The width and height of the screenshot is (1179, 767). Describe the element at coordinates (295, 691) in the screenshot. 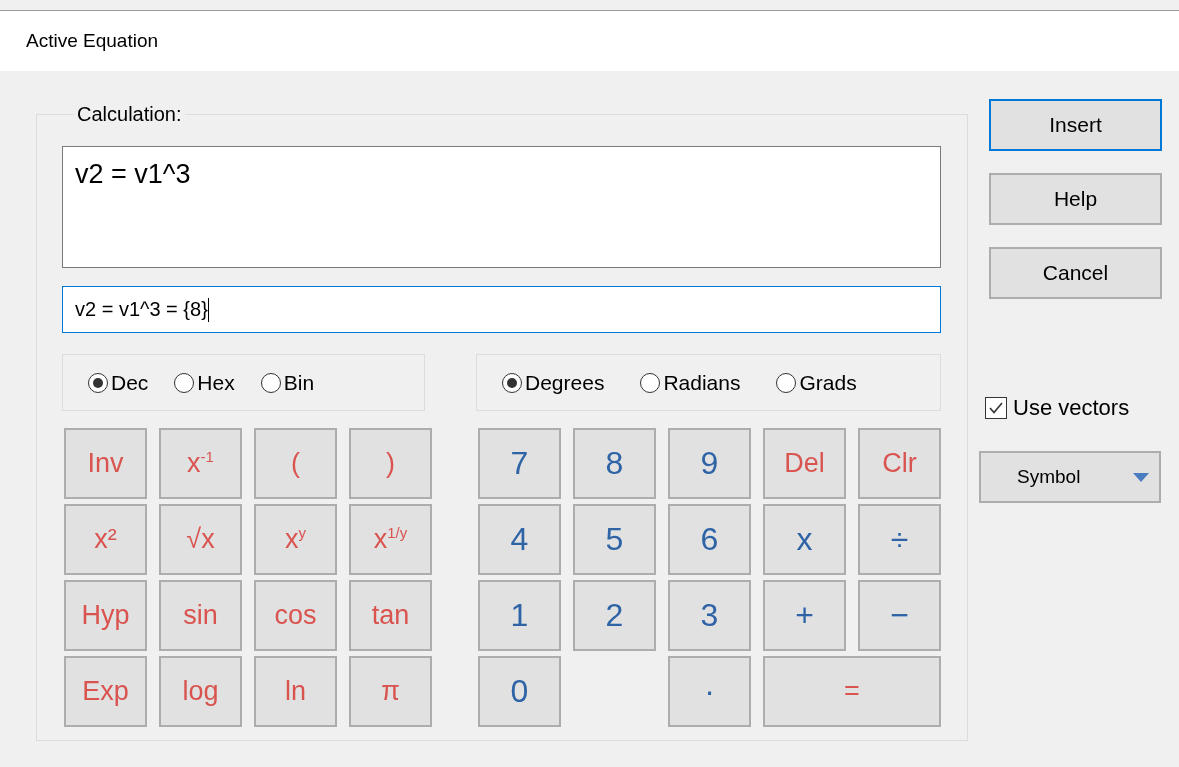

I see `calculator-key: ln` at that location.